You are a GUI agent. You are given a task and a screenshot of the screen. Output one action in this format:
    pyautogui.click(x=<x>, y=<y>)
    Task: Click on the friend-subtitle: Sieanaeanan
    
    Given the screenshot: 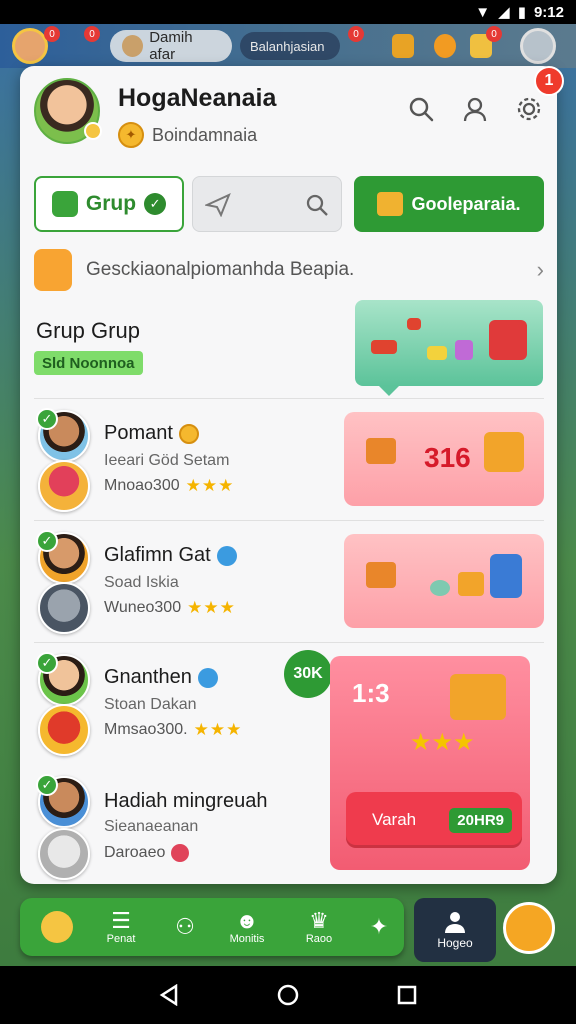 What is the action you would take?
    pyautogui.click(x=151, y=826)
    